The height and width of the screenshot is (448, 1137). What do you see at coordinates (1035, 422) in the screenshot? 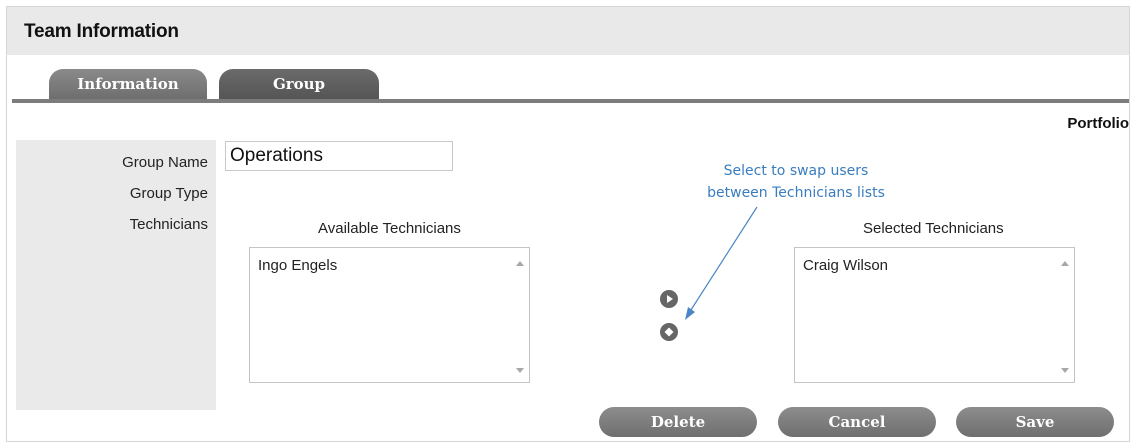
I see `save-button: Save` at bounding box center [1035, 422].